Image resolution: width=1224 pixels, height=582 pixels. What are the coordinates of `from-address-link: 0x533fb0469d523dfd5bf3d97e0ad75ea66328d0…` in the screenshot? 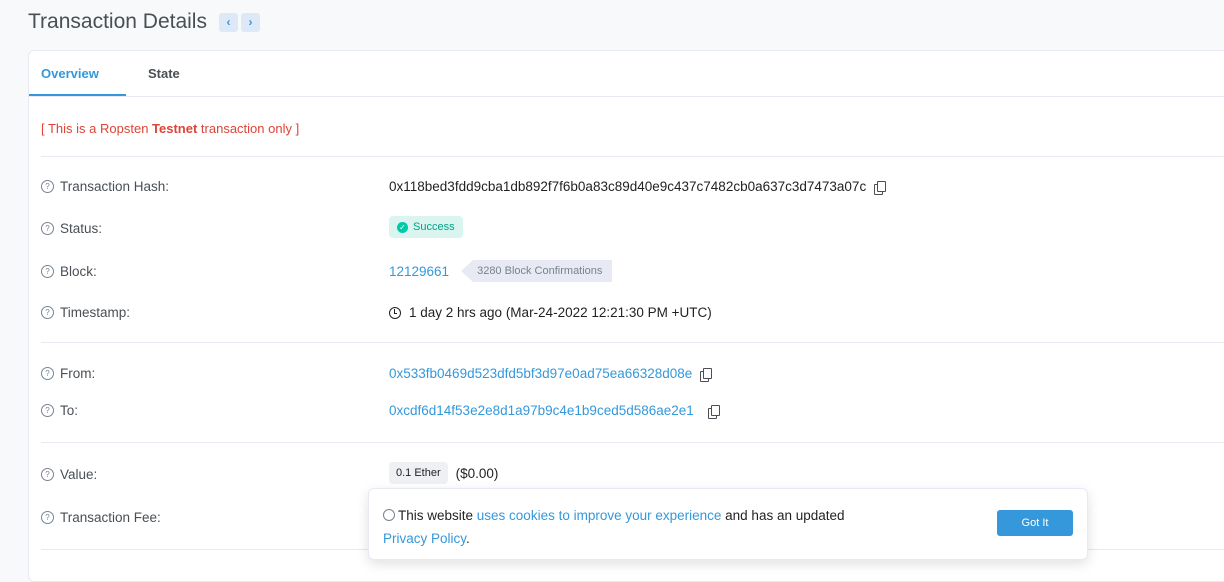 It's located at (540, 373).